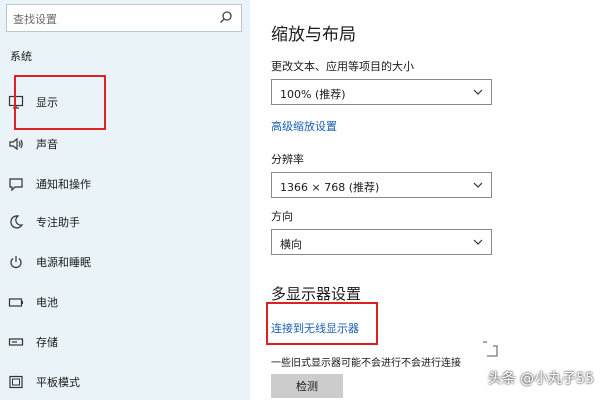 This screenshot has width=600, height=400. What do you see at coordinates (226, 17) in the screenshot?
I see `search-icon` at bounding box center [226, 17].